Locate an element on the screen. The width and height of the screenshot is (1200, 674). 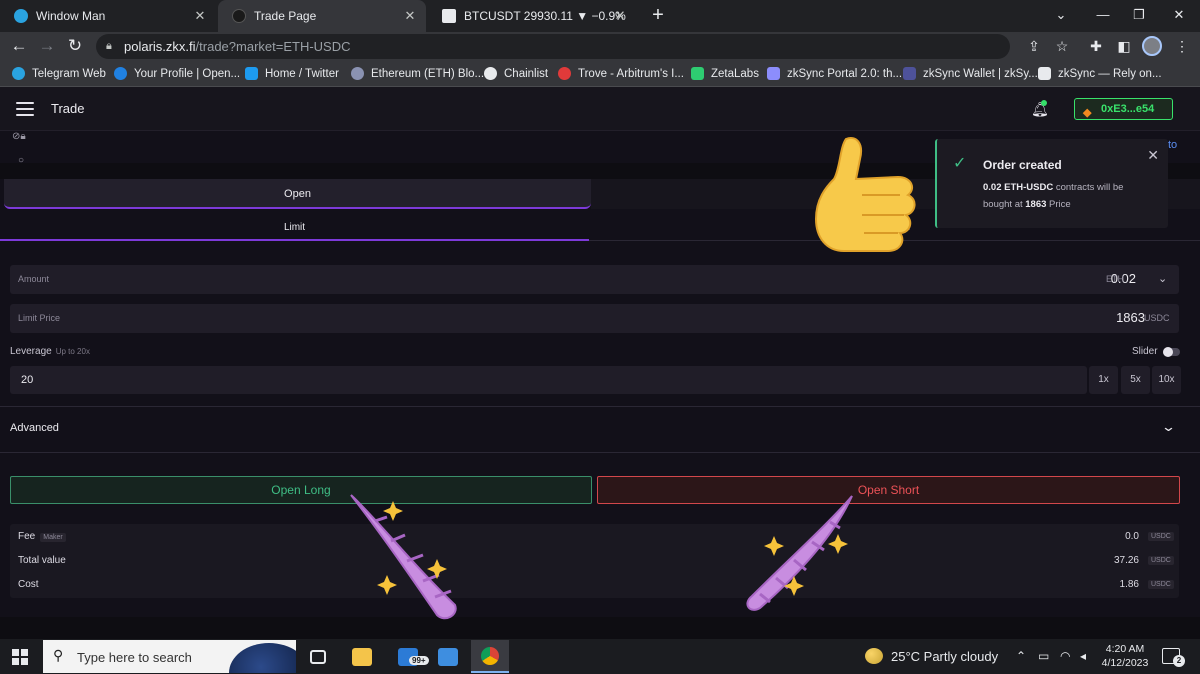
menu-dots-icon: ⋮ is located at coordinates (1182, 46).